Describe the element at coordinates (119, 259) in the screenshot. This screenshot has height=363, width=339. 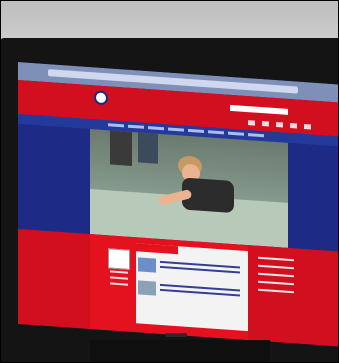
I see `flag-thumbnail` at that location.